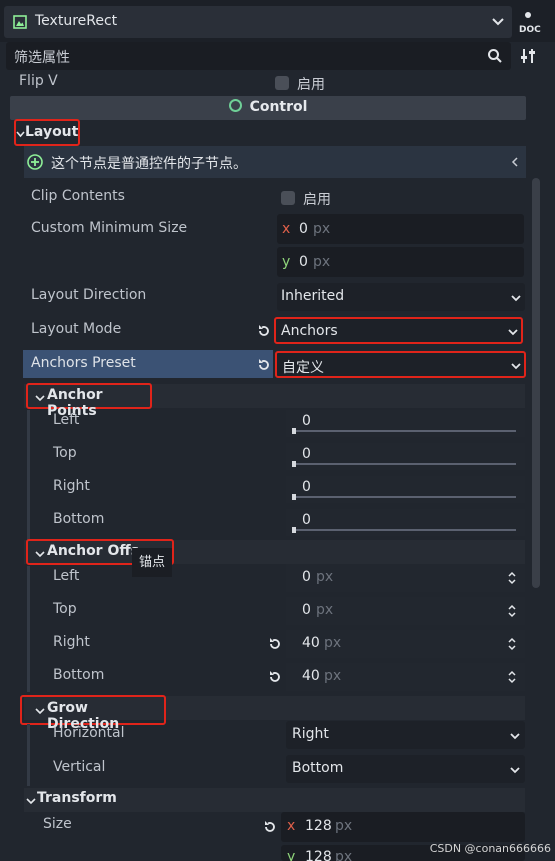 This screenshot has width=555, height=861. I want to click on custom-min-size-x-field: x 0 px, so click(400, 229).